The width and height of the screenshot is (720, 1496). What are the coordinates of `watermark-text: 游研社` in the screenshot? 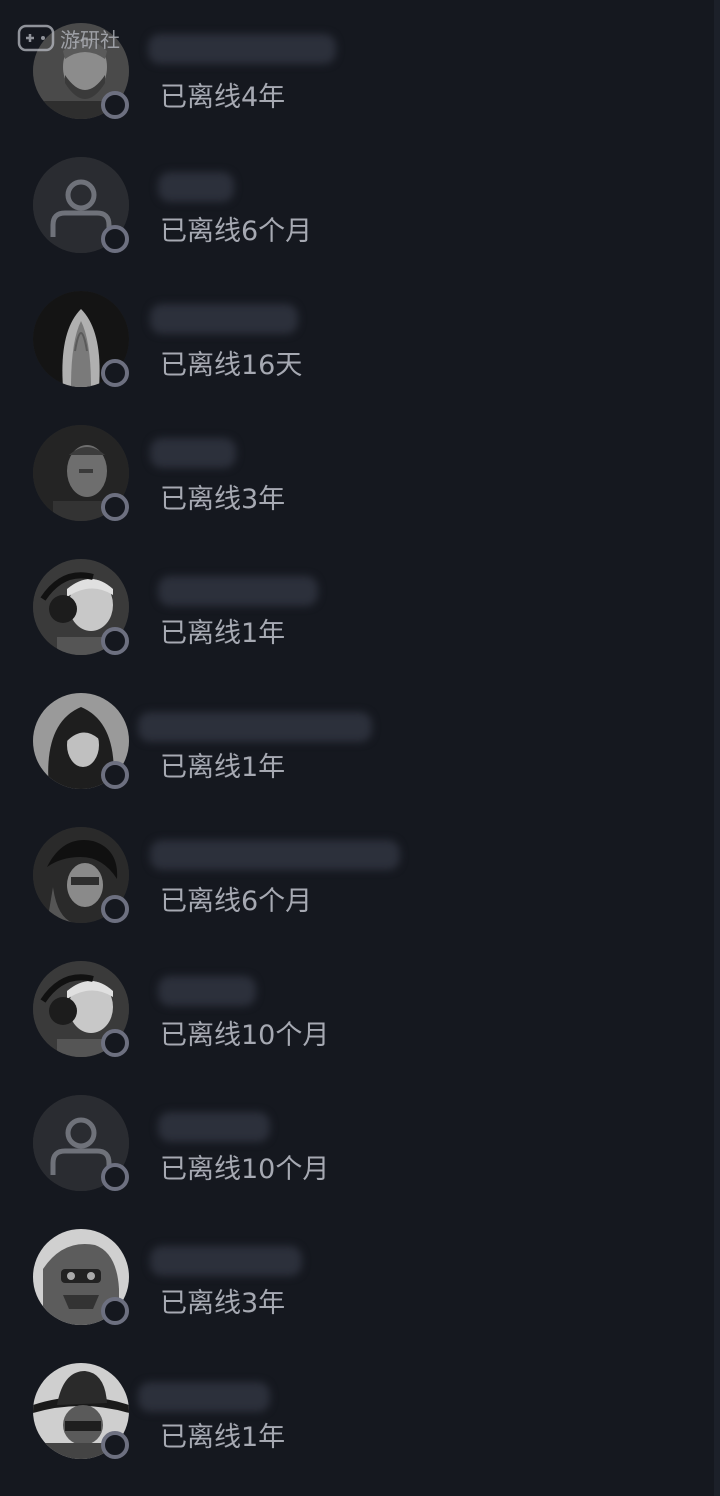 It's located at (90, 39).